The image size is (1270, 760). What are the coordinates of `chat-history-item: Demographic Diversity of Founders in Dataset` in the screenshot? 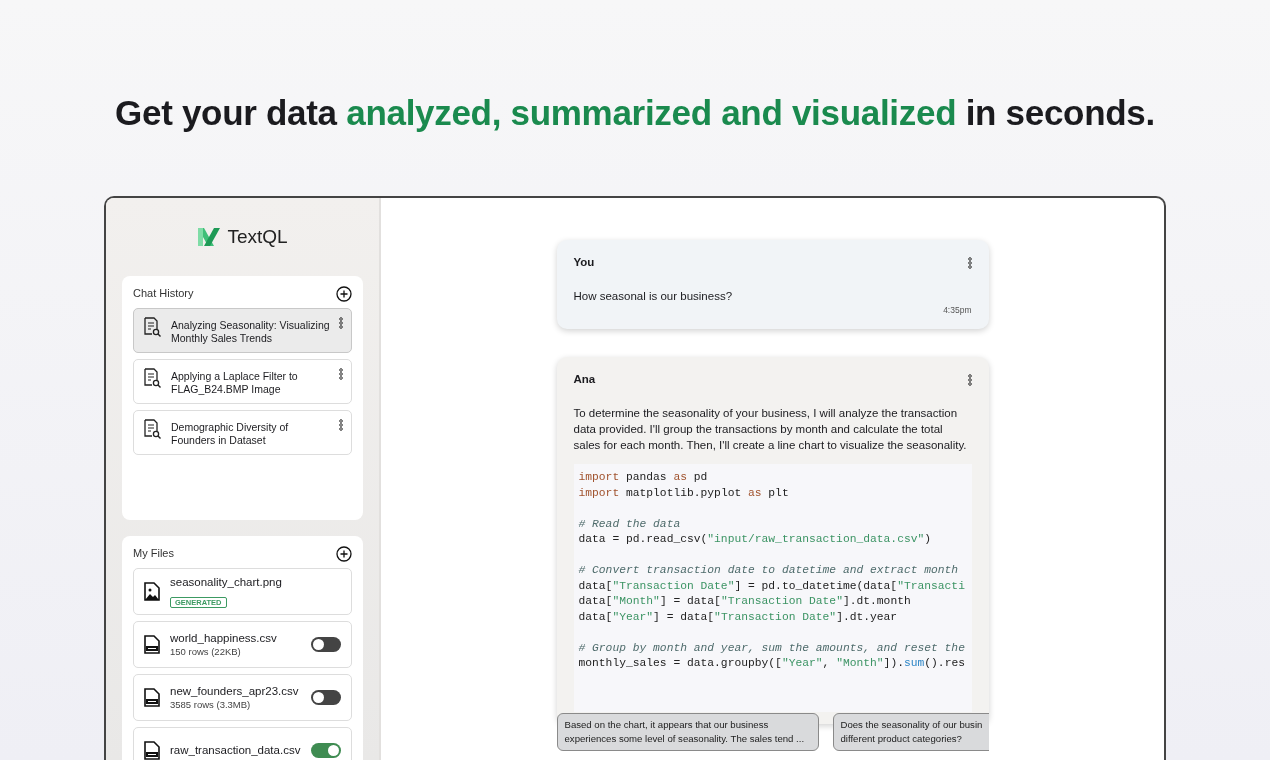 It's located at (242, 432).